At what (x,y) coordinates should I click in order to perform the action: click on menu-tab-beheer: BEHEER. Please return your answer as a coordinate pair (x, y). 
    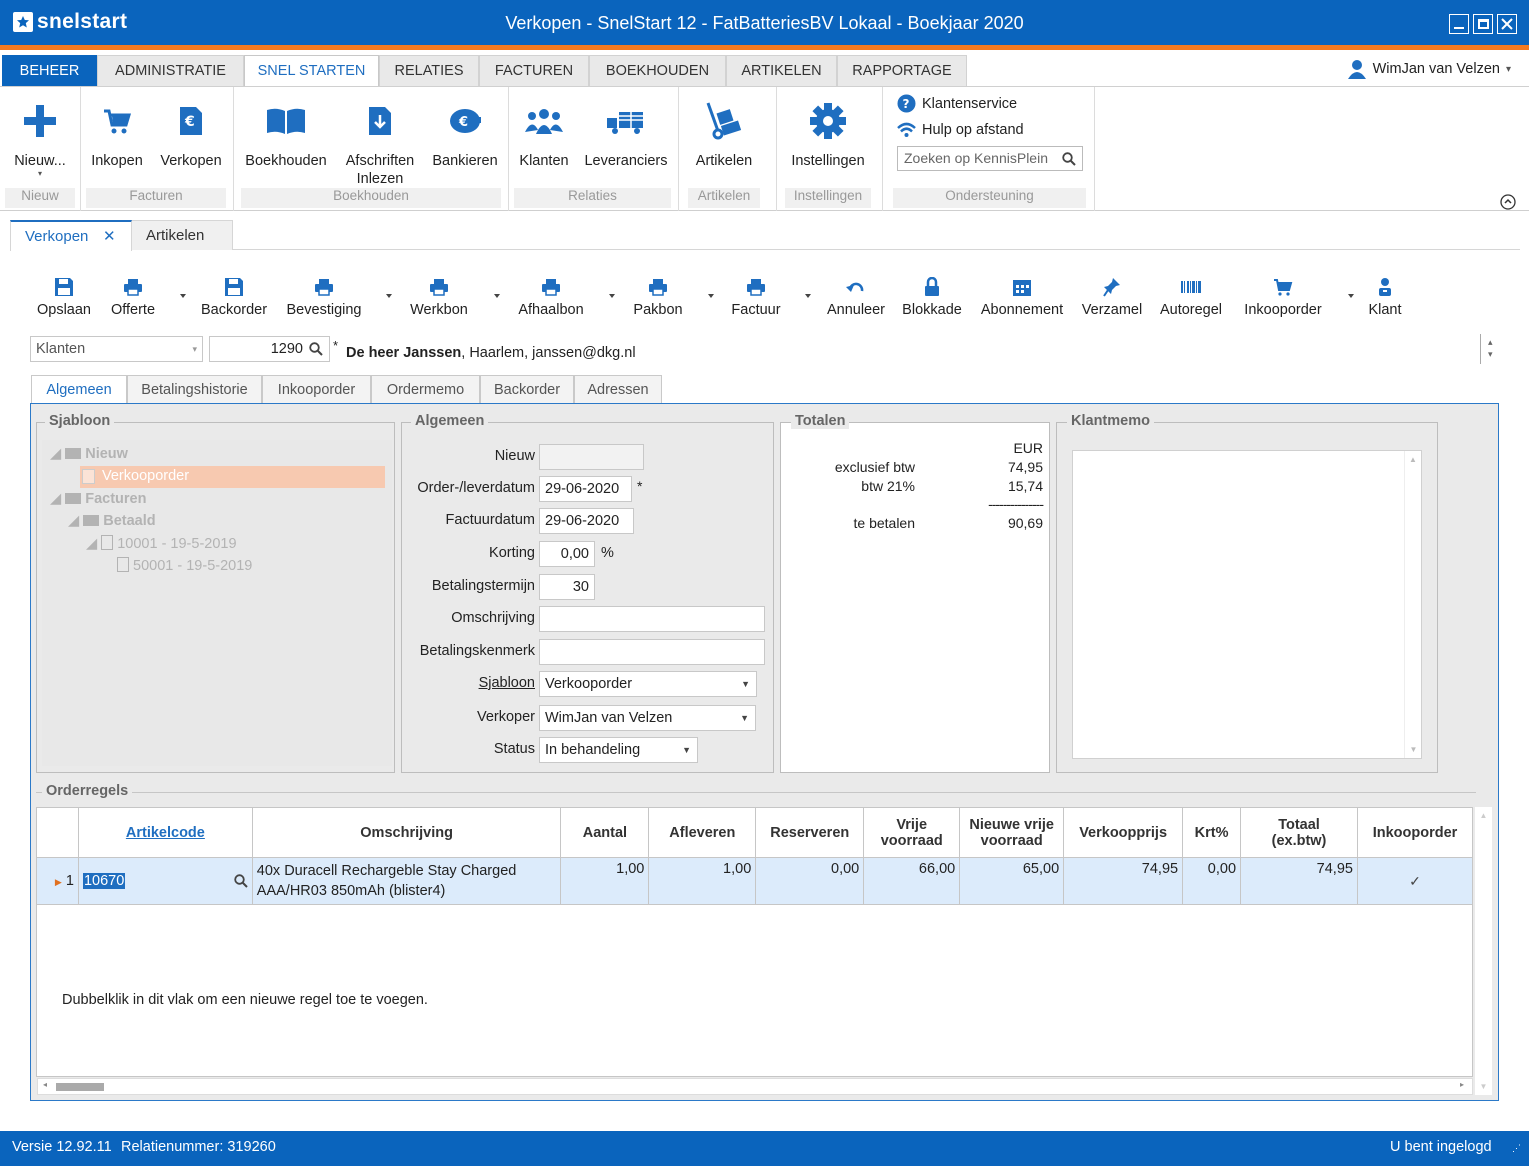
    Looking at the image, I should click on (49, 70).